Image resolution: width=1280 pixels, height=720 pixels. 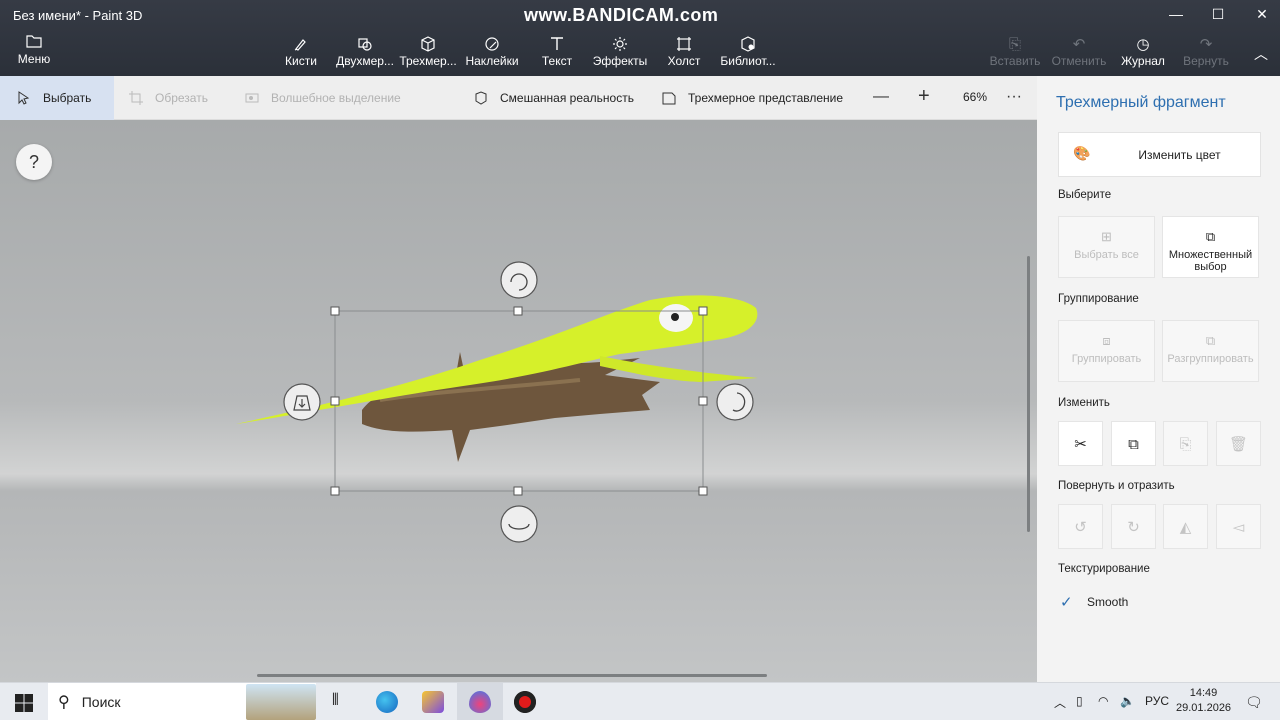 What do you see at coordinates (281, 702) in the screenshot?
I see `search-highlight-image` at bounding box center [281, 702].